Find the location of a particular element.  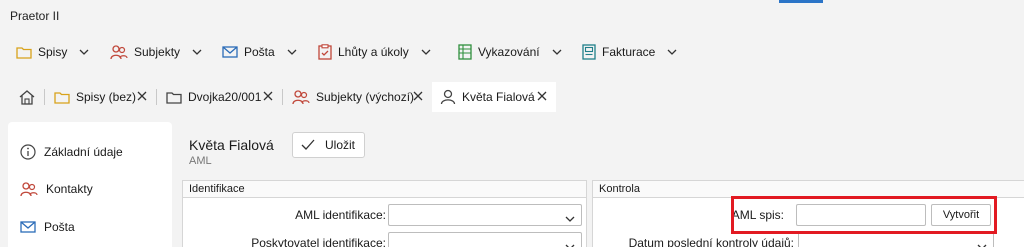

aml-identifikace-dropdown is located at coordinates (485, 215).